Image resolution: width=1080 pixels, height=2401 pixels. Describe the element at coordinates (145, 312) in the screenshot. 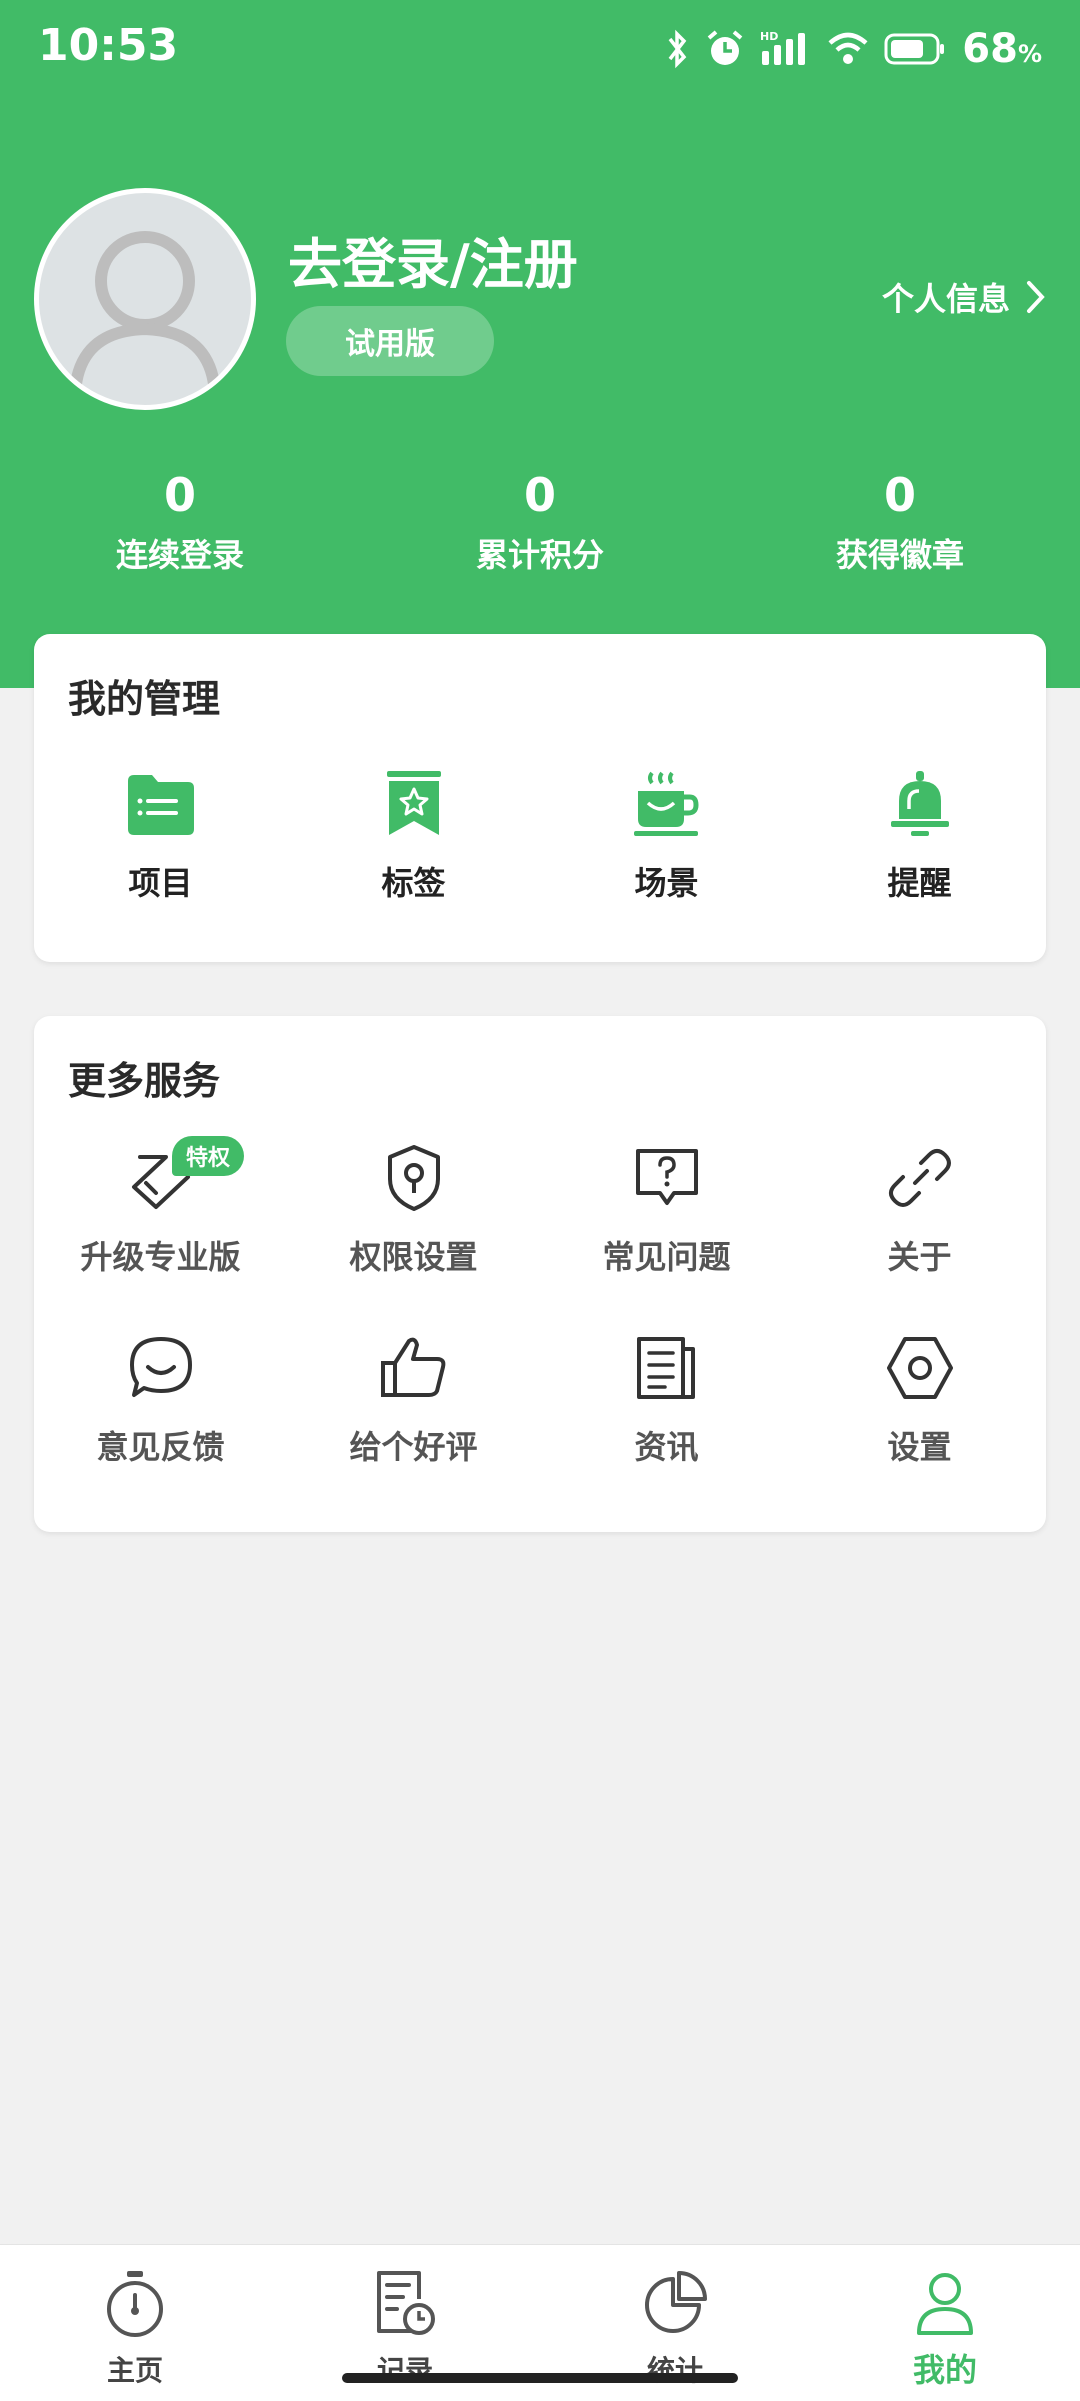

I see `user-avatar-icon` at that location.